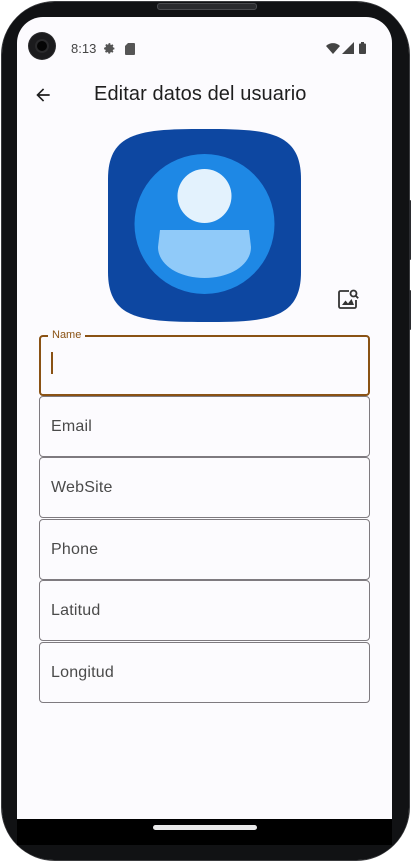 The width and height of the screenshot is (411, 862). Describe the element at coordinates (205, 827) in the screenshot. I see `home-gesture-handle` at that location.